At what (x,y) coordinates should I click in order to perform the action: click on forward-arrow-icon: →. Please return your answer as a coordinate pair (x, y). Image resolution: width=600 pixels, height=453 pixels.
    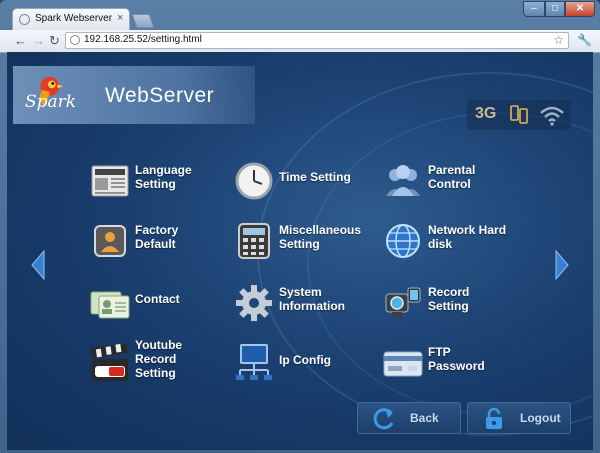
    Looking at the image, I should click on (38, 40).